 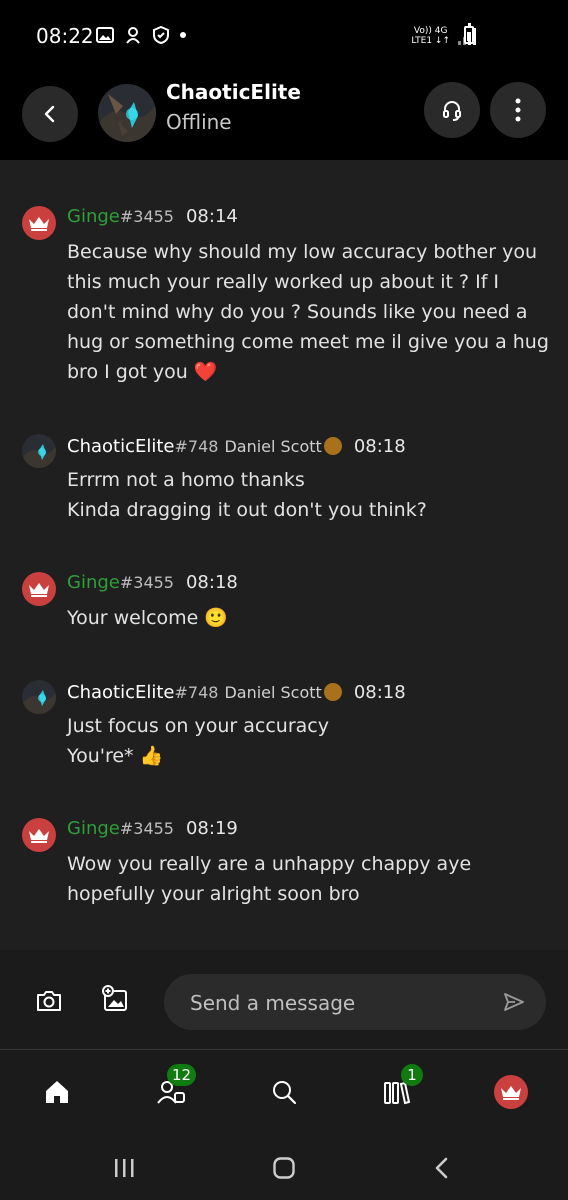 What do you see at coordinates (141, 35) in the screenshot?
I see `notification-icons` at bounding box center [141, 35].